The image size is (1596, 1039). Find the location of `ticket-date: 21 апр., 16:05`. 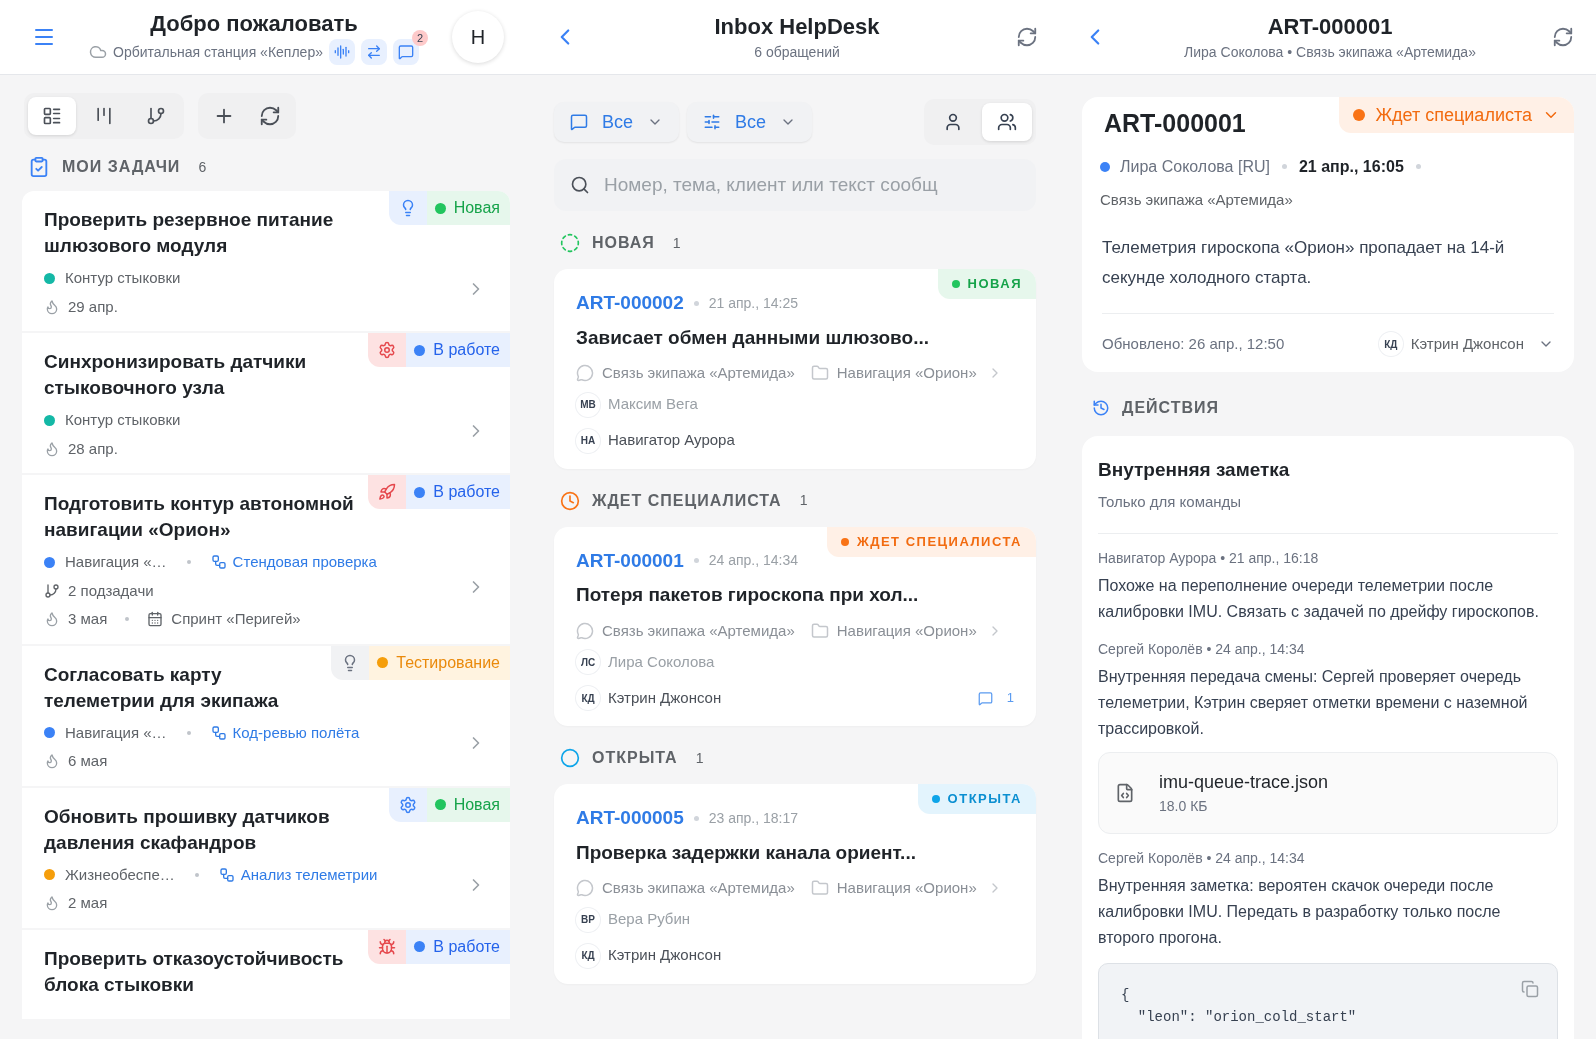

ticket-date: 21 апр., 16:05 is located at coordinates (1351, 166).